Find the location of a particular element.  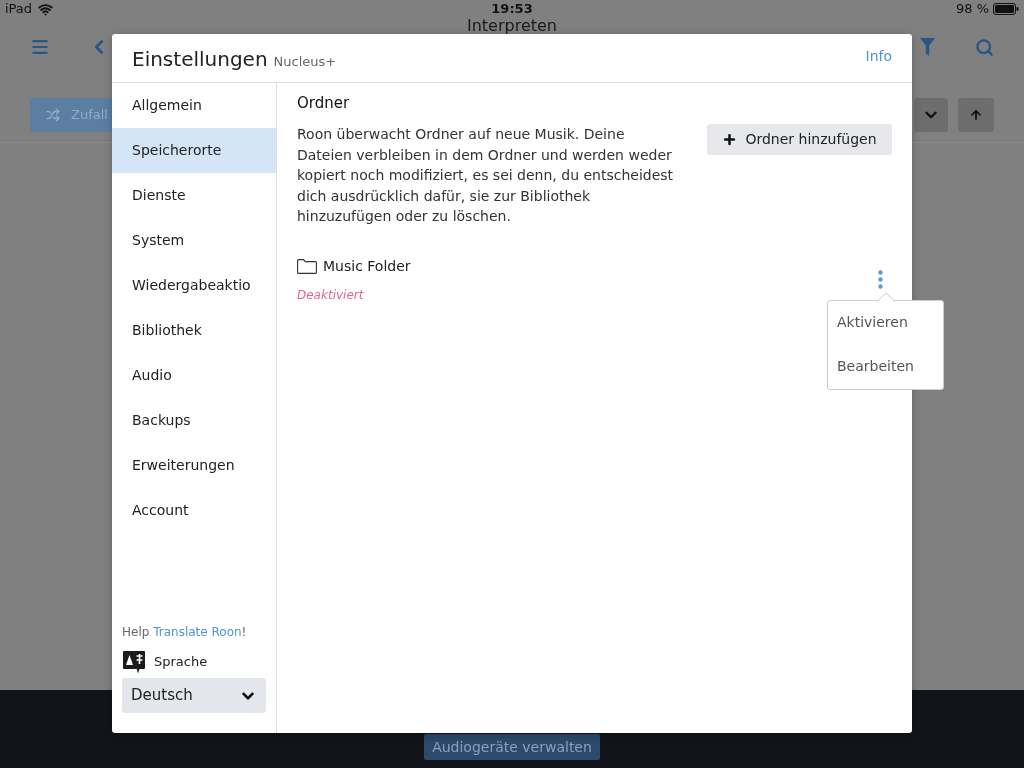

language-label: Sprache is located at coordinates (181, 662).